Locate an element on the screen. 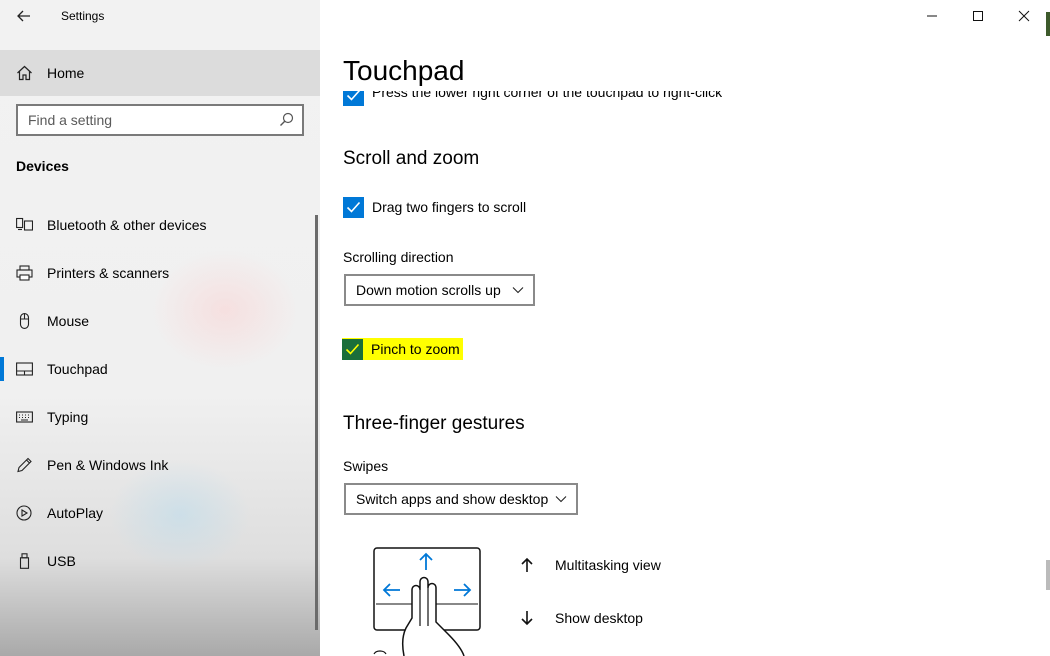 The width and height of the screenshot is (1050, 656). right-click-checkbox is located at coordinates (353, 98).